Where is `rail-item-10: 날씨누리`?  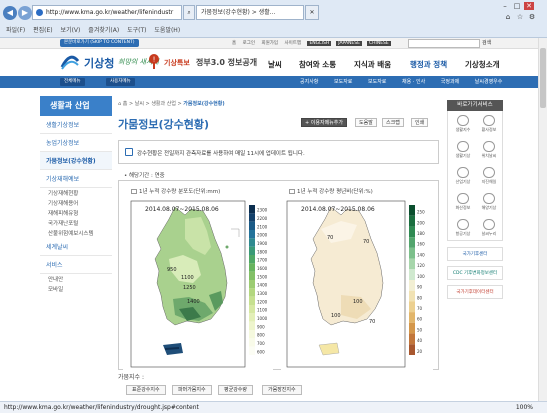 rail-item-10: 날씨누리 is located at coordinates (489, 229).